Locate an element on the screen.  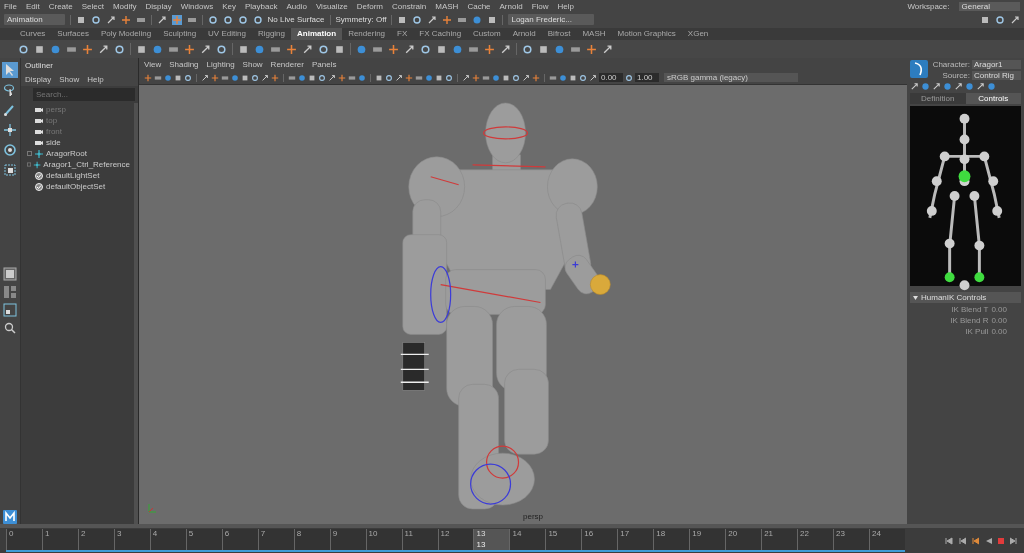
shelf-tab: Surfaces is located at coordinates (73, 34).